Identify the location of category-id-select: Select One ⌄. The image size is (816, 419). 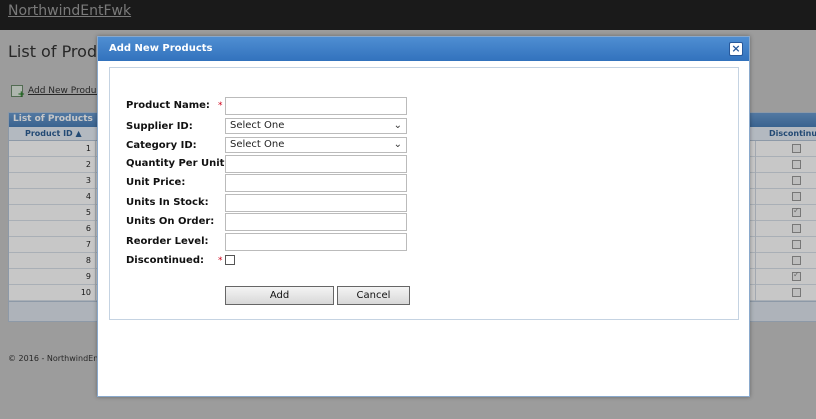
(316, 145).